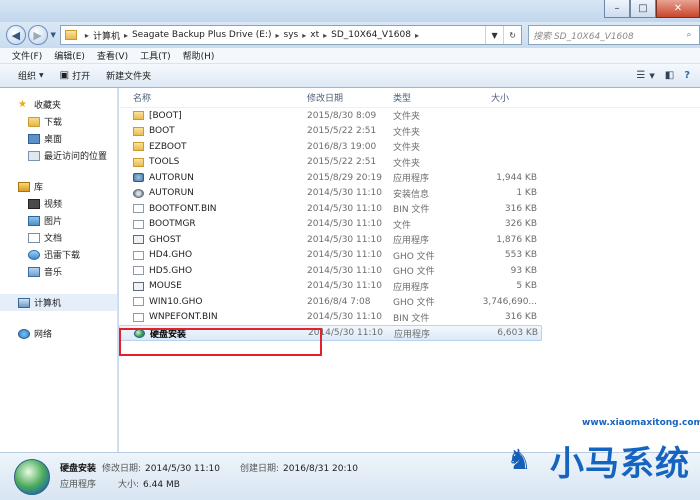  What do you see at coordinates (614, 35) in the screenshot?
I see `search-input: 搜索 SD_10X64_V1608 ⌕` at bounding box center [614, 35].